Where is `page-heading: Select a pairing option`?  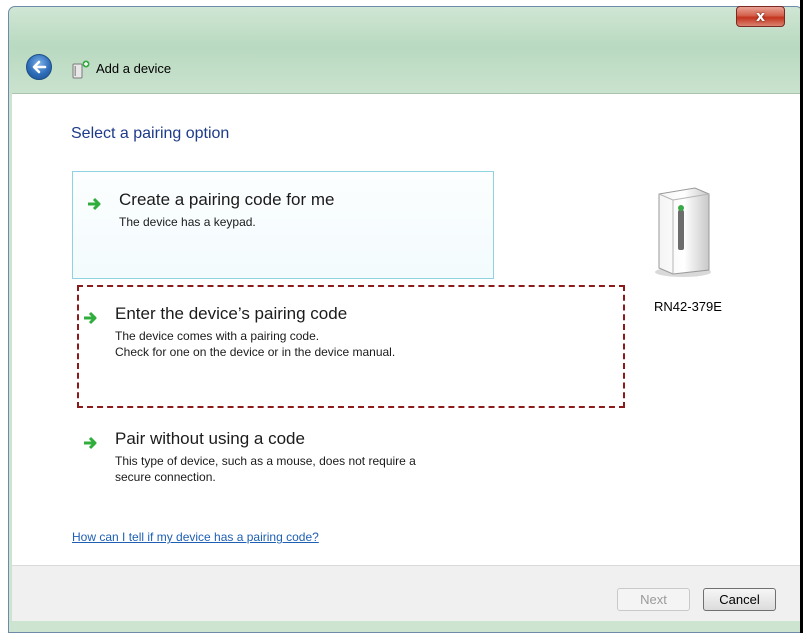 page-heading: Select a pairing option is located at coordinates (150, 133).